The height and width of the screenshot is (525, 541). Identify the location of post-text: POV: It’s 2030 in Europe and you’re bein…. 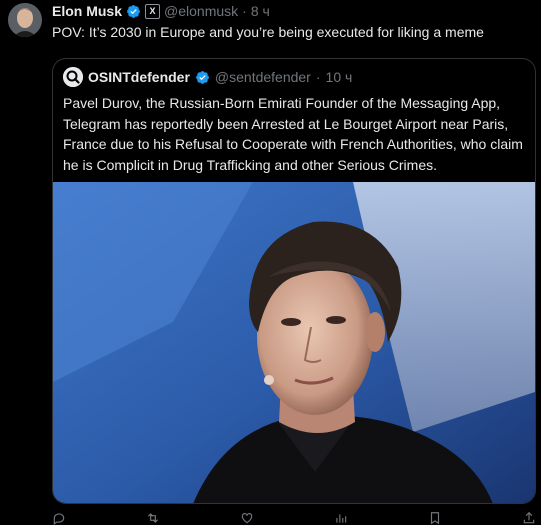
(268, 32).